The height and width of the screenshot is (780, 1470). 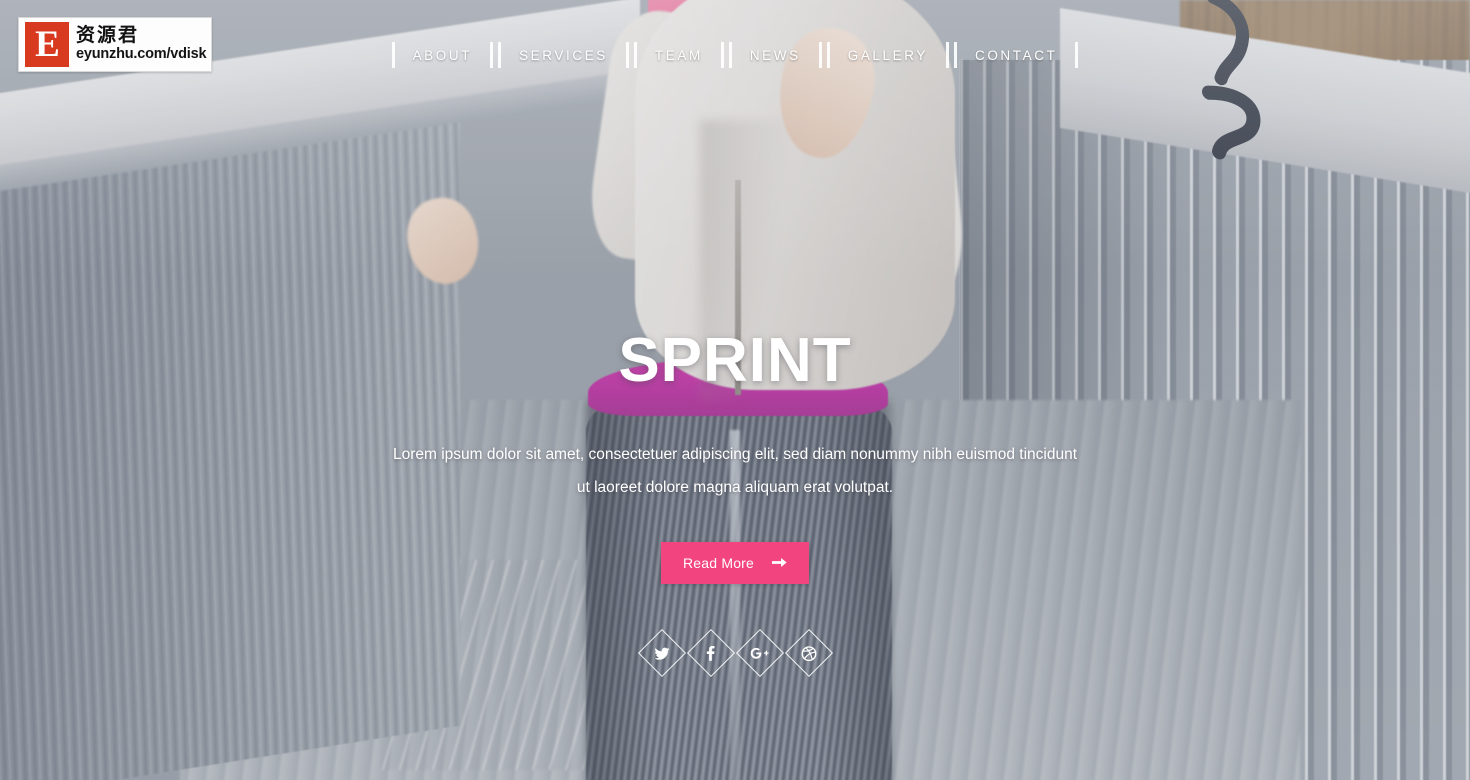 I want to click on social-link-google-plus, so click(x=759, y=653).